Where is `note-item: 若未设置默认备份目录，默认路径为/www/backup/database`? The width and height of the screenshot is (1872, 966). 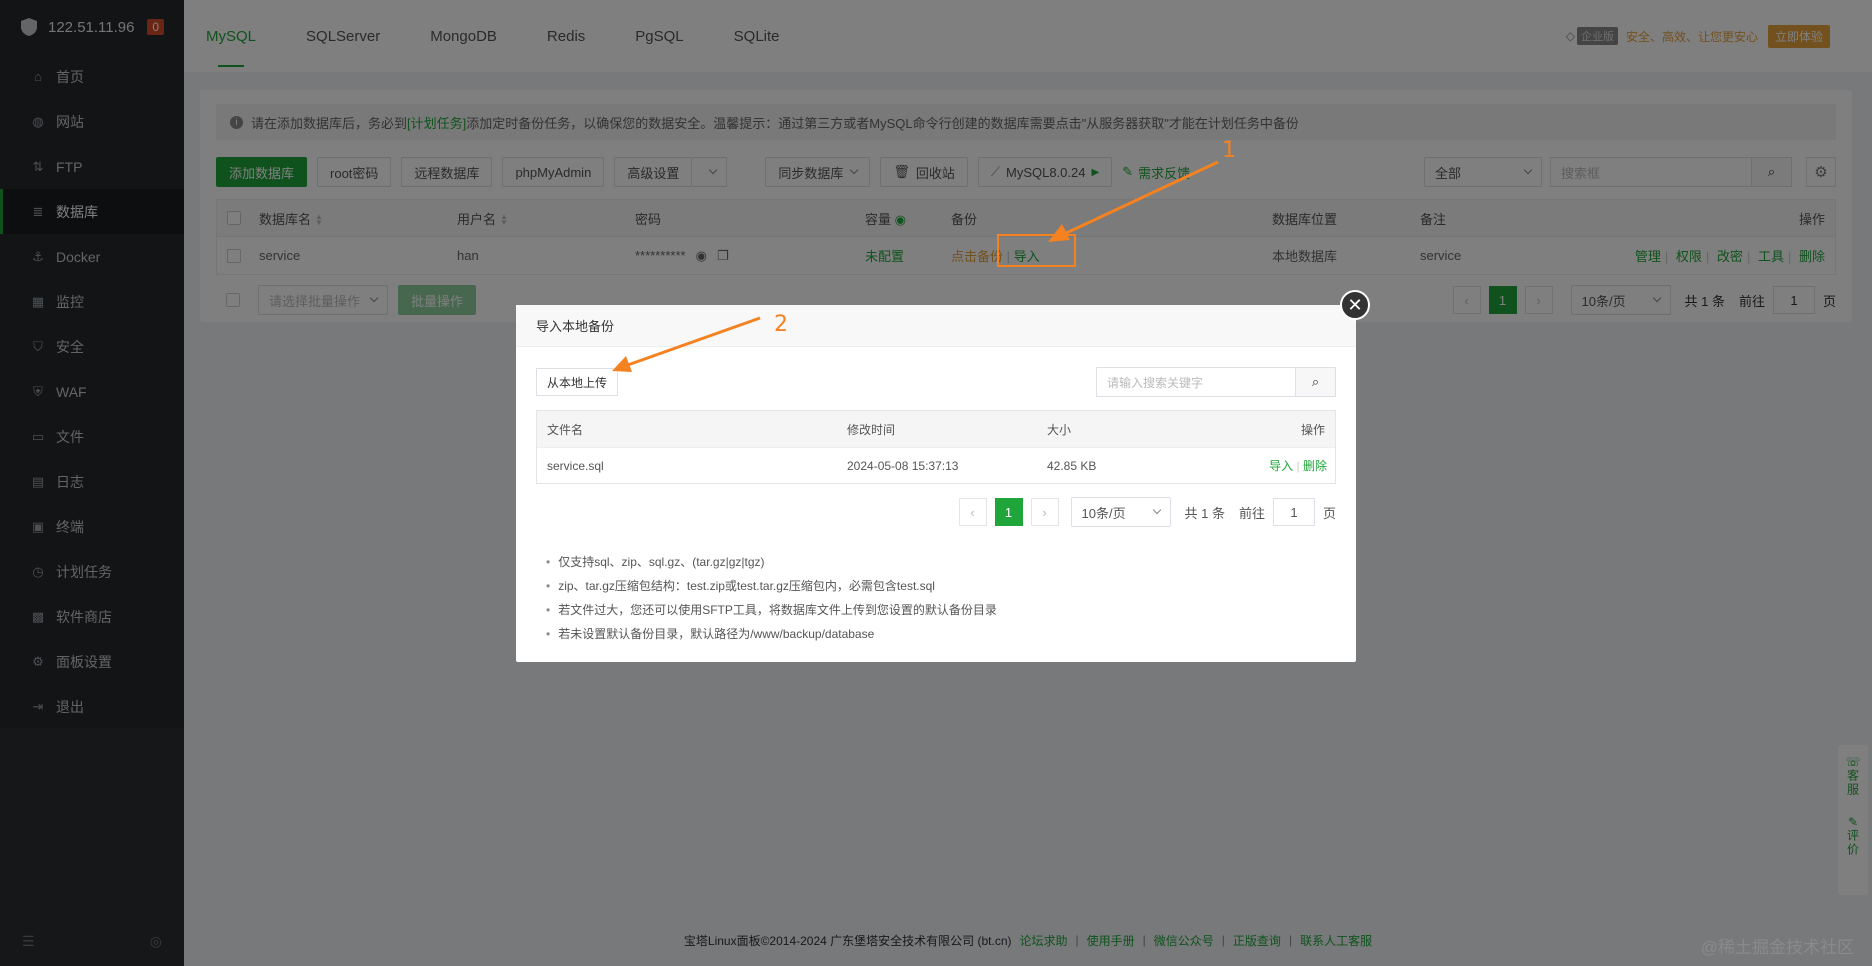 note-item: 若未设置默认备份目录，默认路径为/www/backup/database is located at coordinates (771, 634).